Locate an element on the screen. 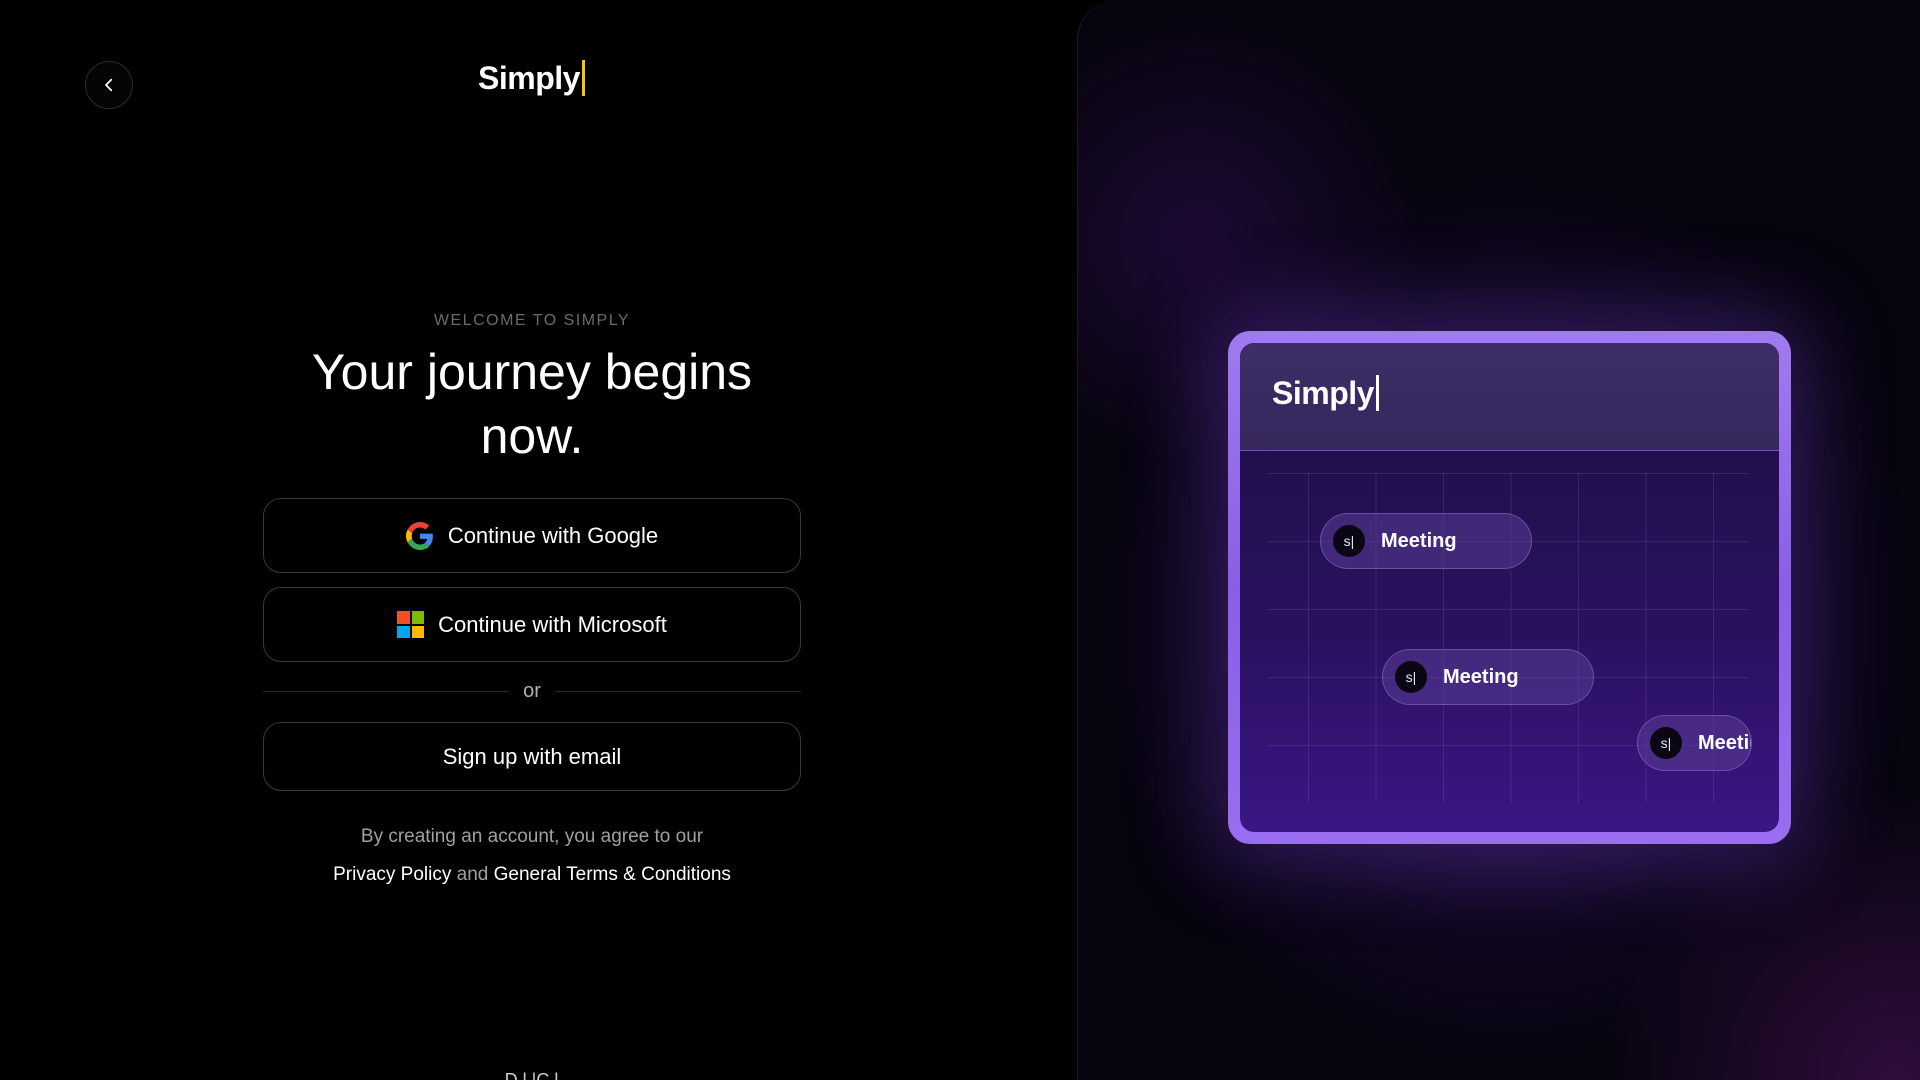 The height and width of the screenshot is (1080, 1920). calendar-preview-inner: Simply s| Meeting s| Meeting s| Meetin is located at coordinates (1509, 587).